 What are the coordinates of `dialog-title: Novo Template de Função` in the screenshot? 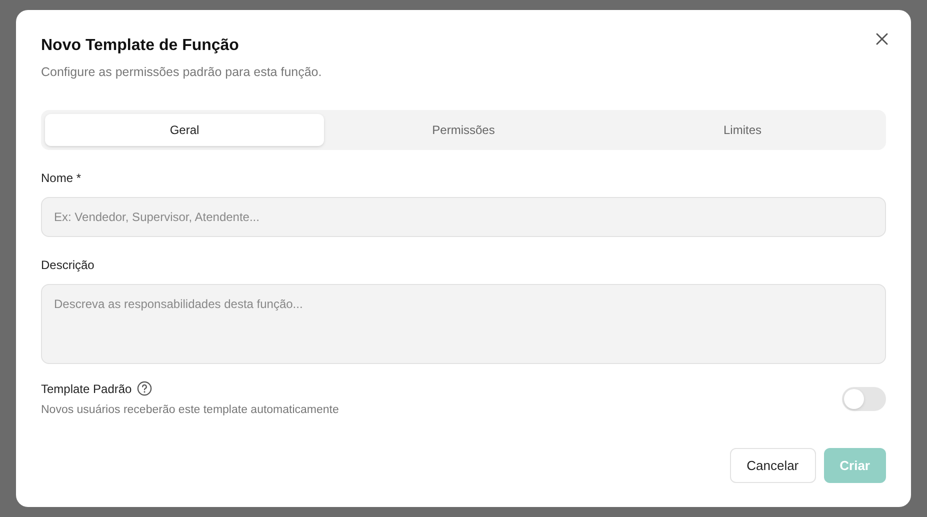 It's located at (140, 46).